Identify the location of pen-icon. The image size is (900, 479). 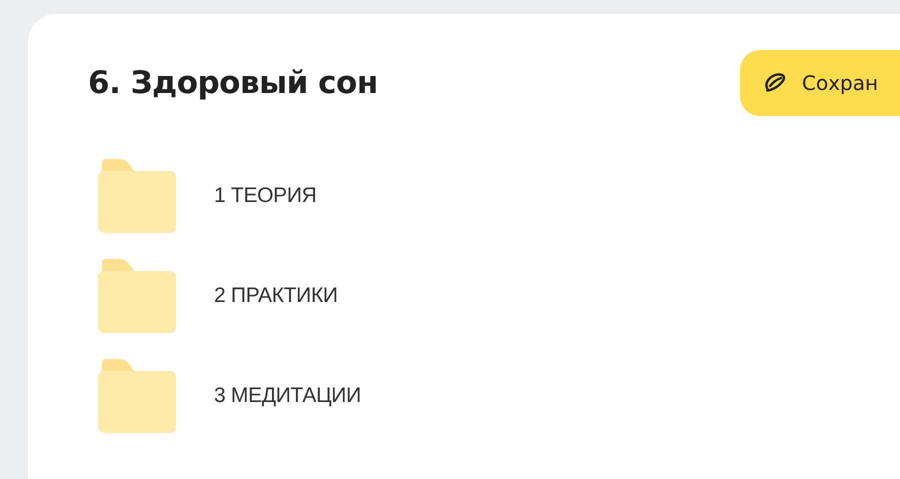
(775, 83).